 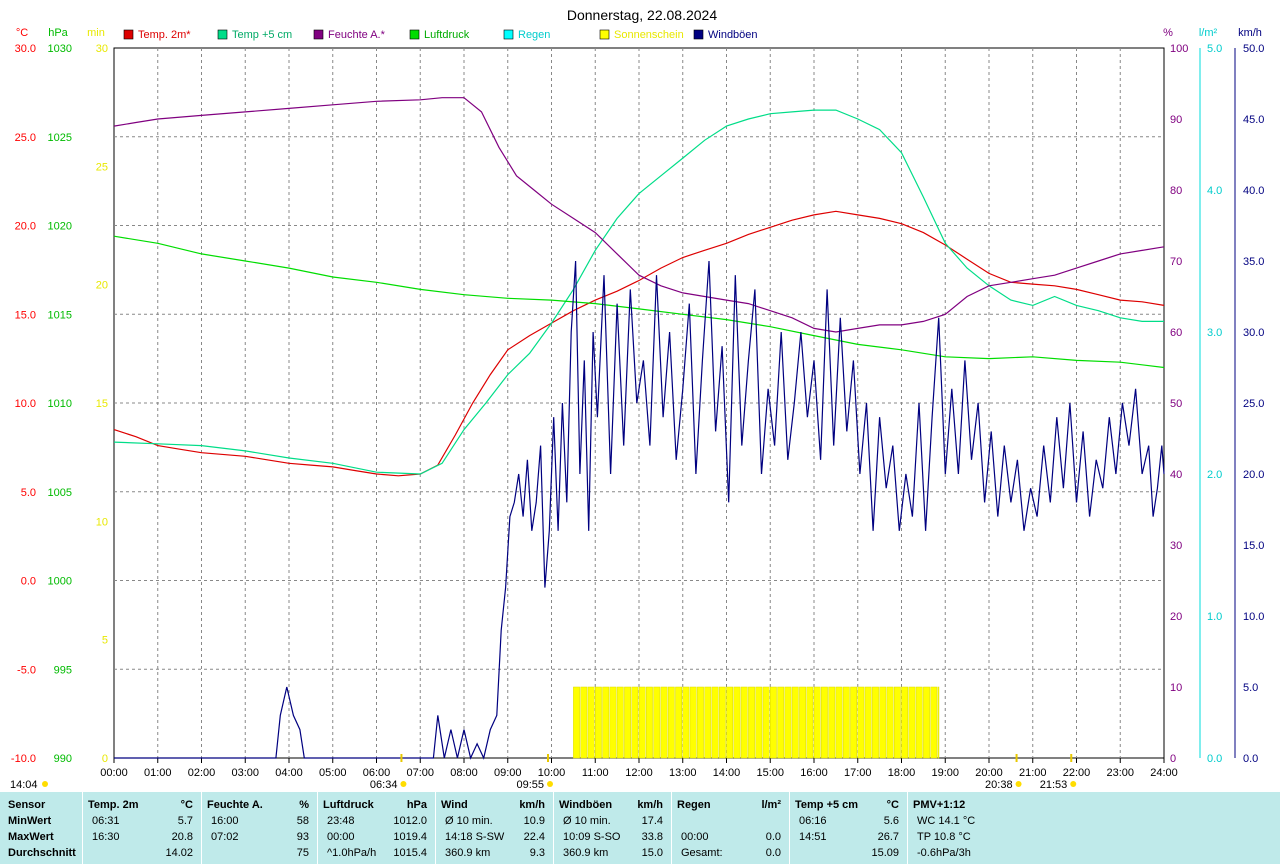 What do you see at coordinates (182, 837) in the screenshot?
I see `summary-cell-value: 20.8` at bounding box center [182, 837].